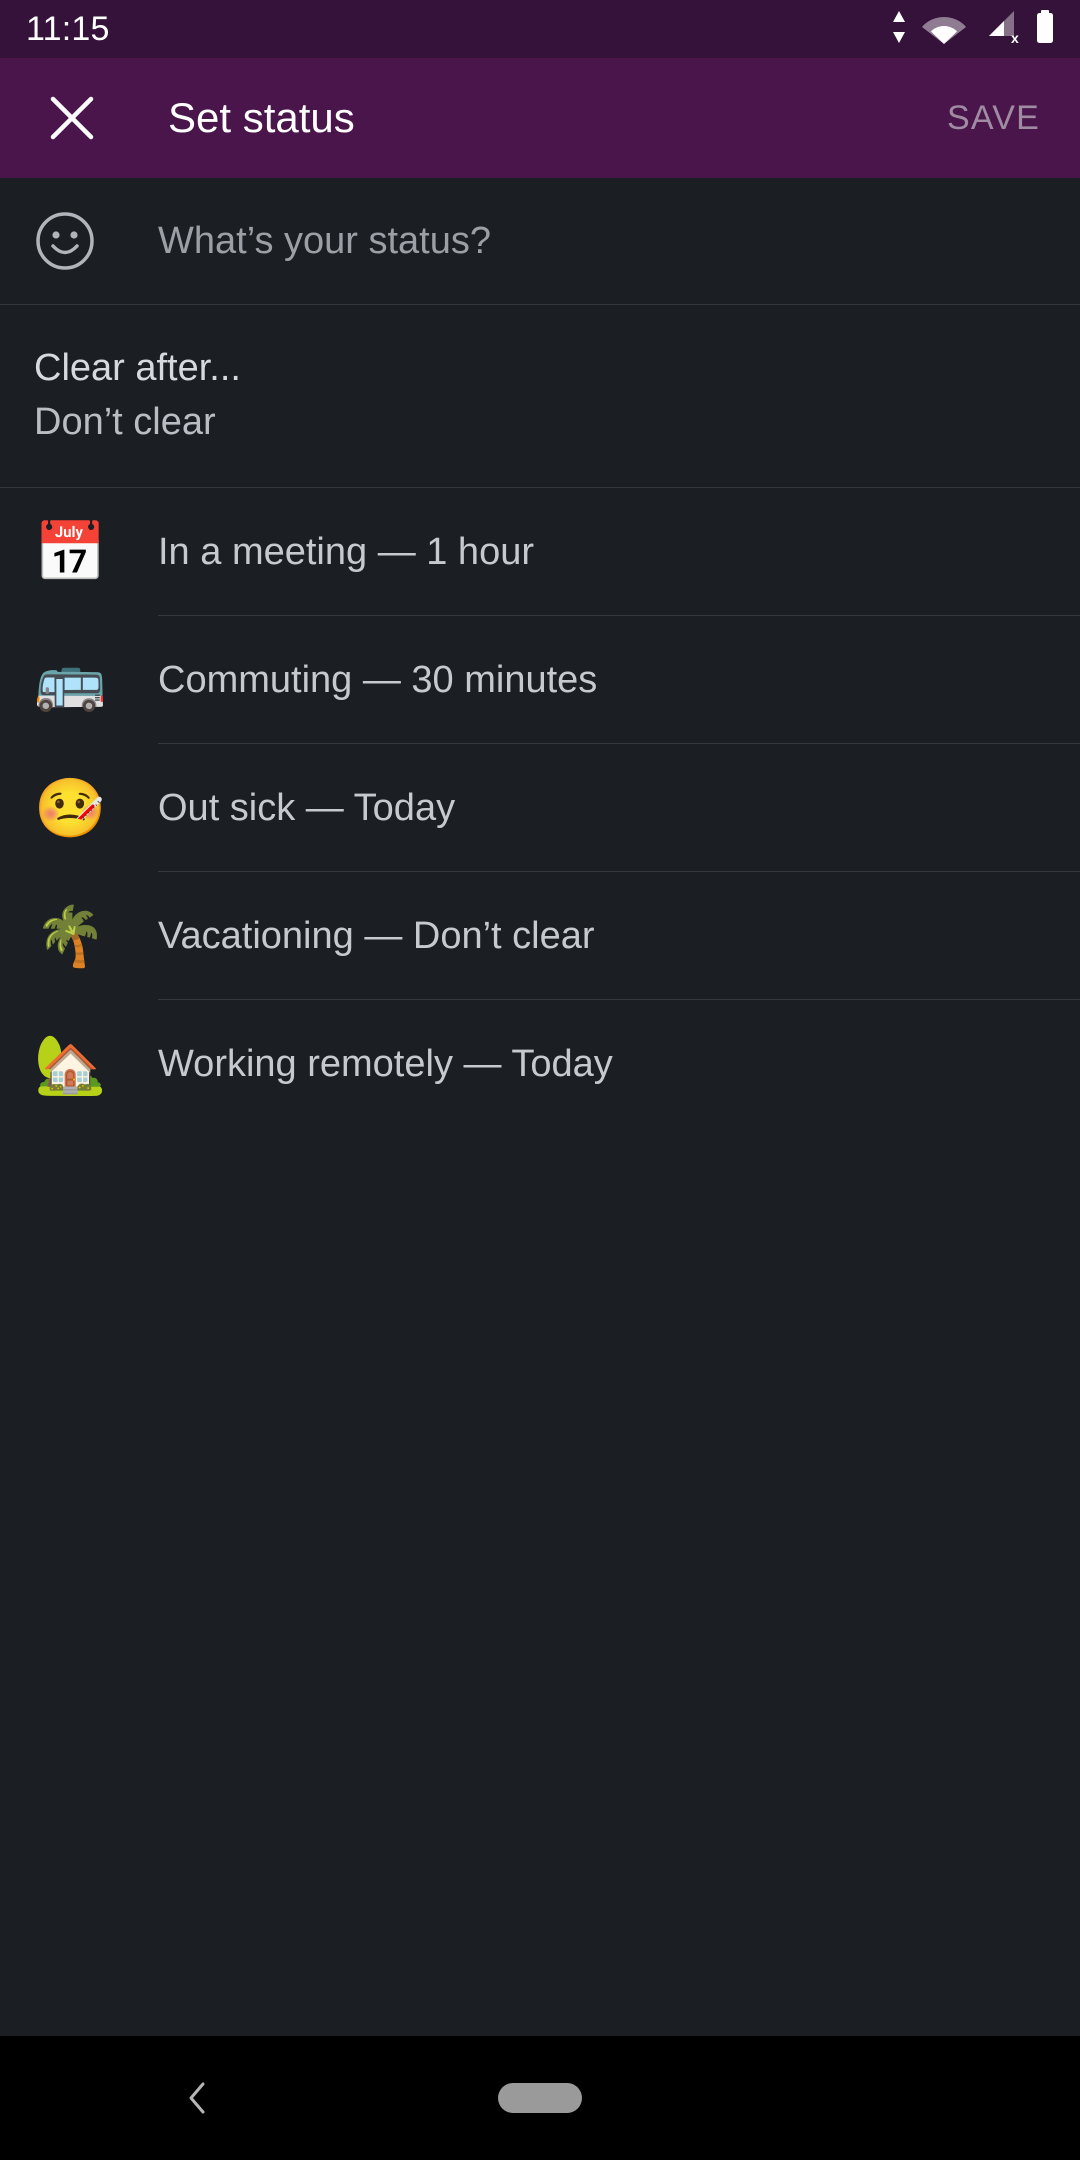  I want to click on status-bar-icons: x, so click(973, 29).